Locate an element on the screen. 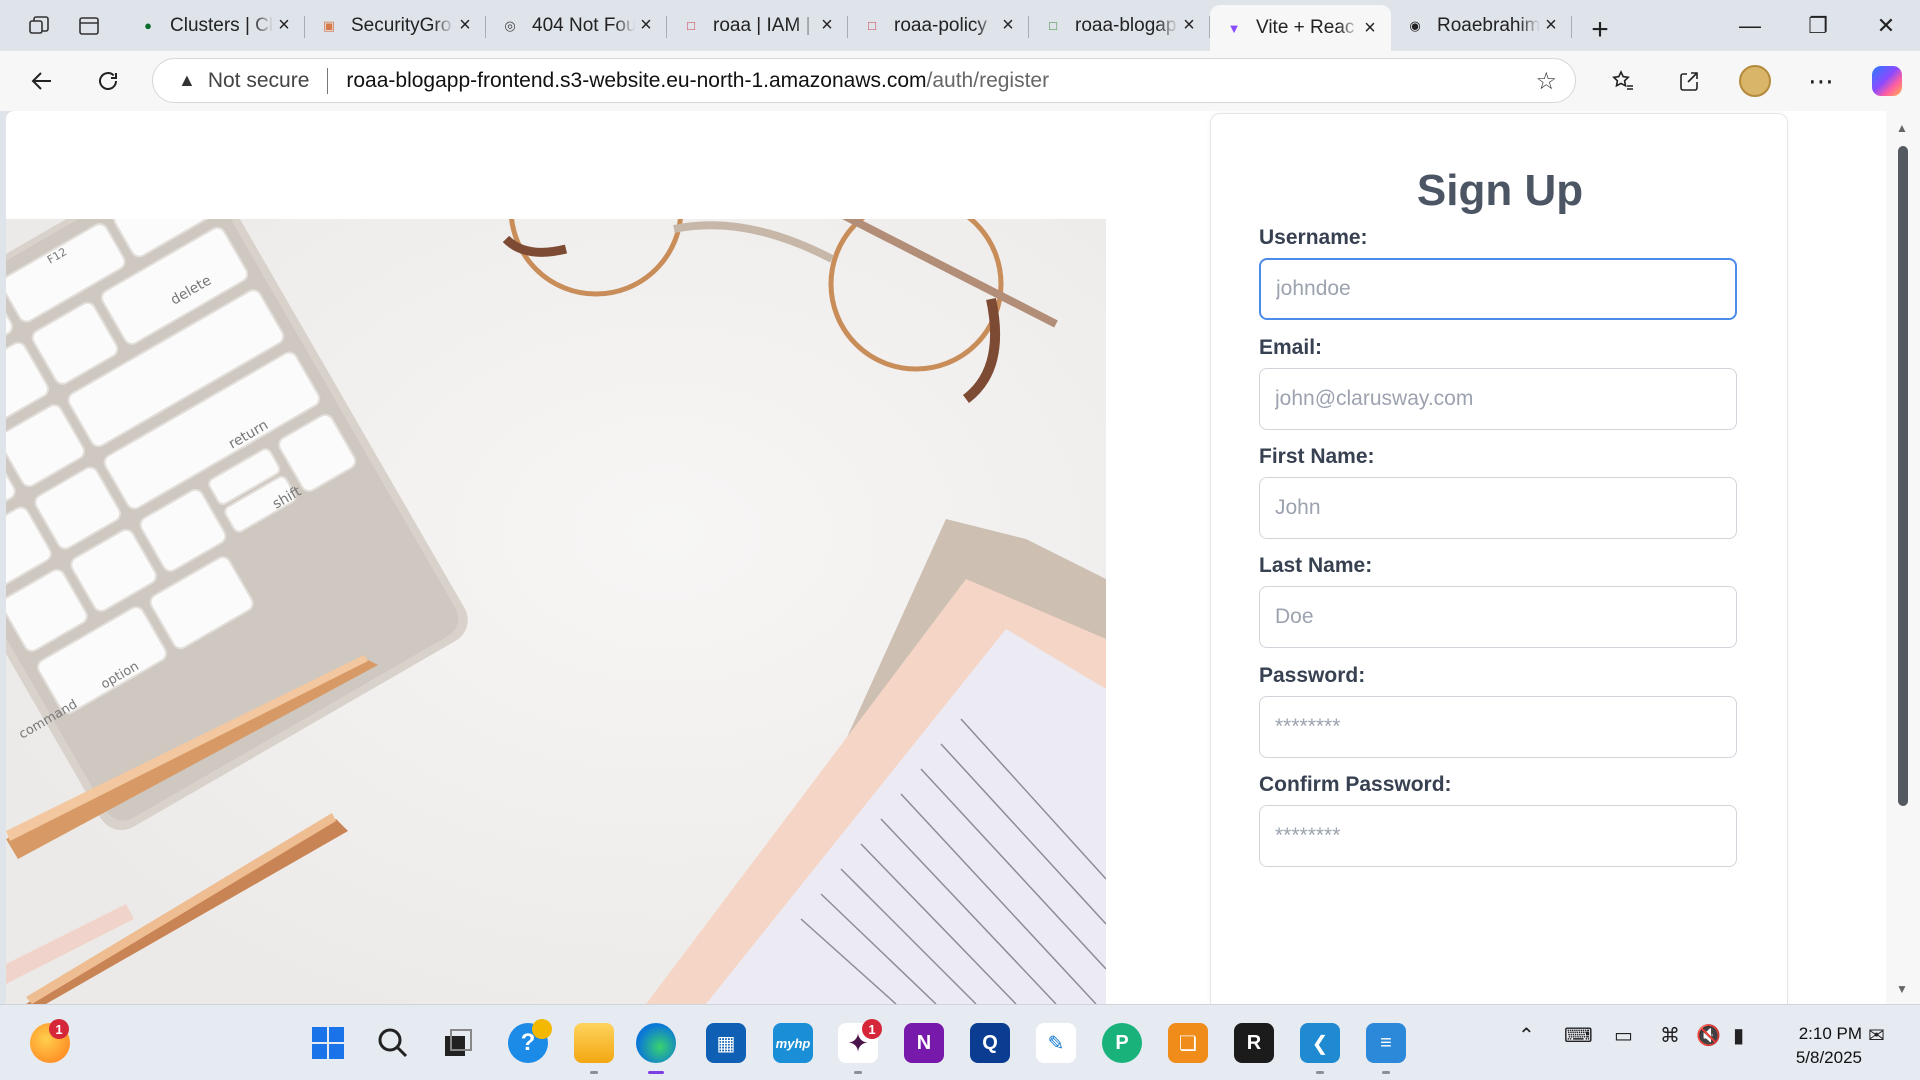 The width and height of the screenshot is (1920, 1080). globe-icon: ◎ is located at coordinates (510, 25).